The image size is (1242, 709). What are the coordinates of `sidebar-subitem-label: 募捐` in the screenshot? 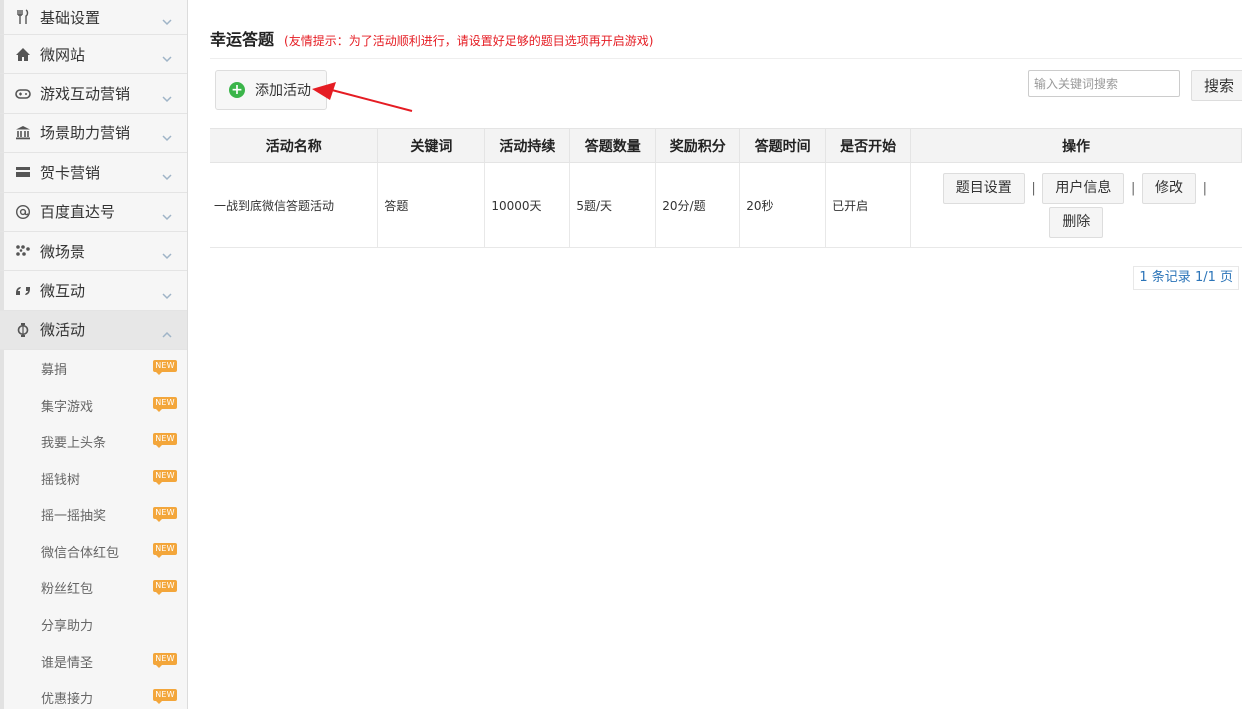 It's located at (54, 370).